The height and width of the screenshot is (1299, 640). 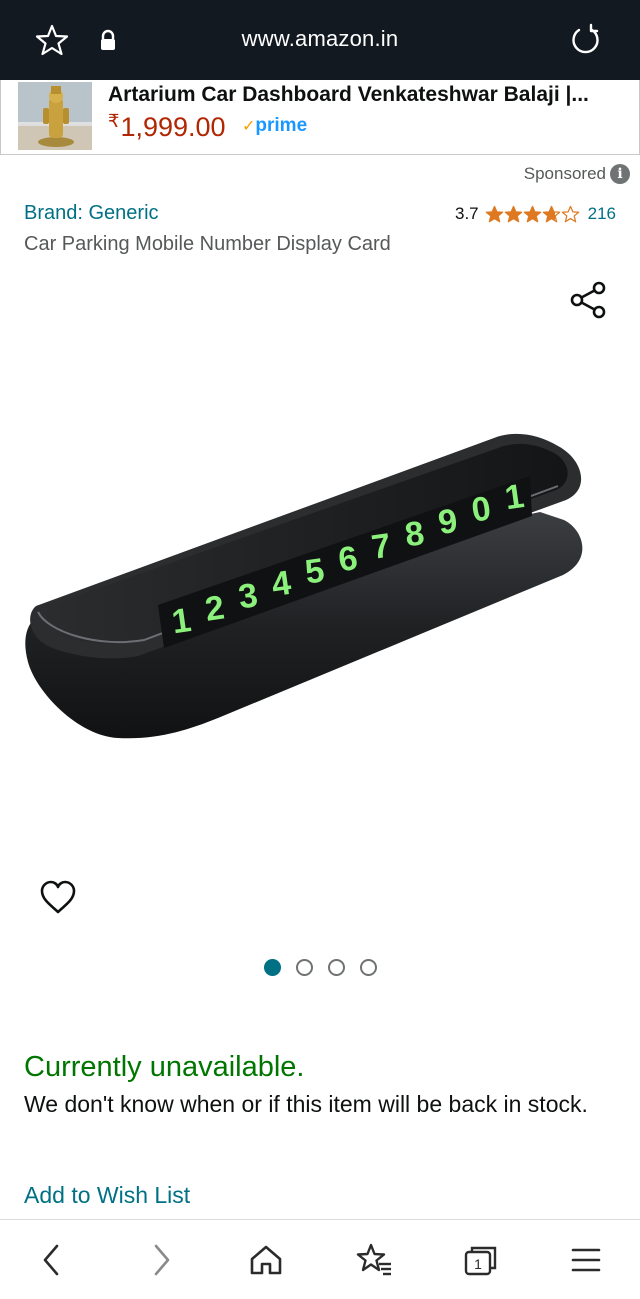 What do you see at coordinates (114, 121) in the screenshot?
I see `currency-symbol: ₹` at bounding box center [114, 121].